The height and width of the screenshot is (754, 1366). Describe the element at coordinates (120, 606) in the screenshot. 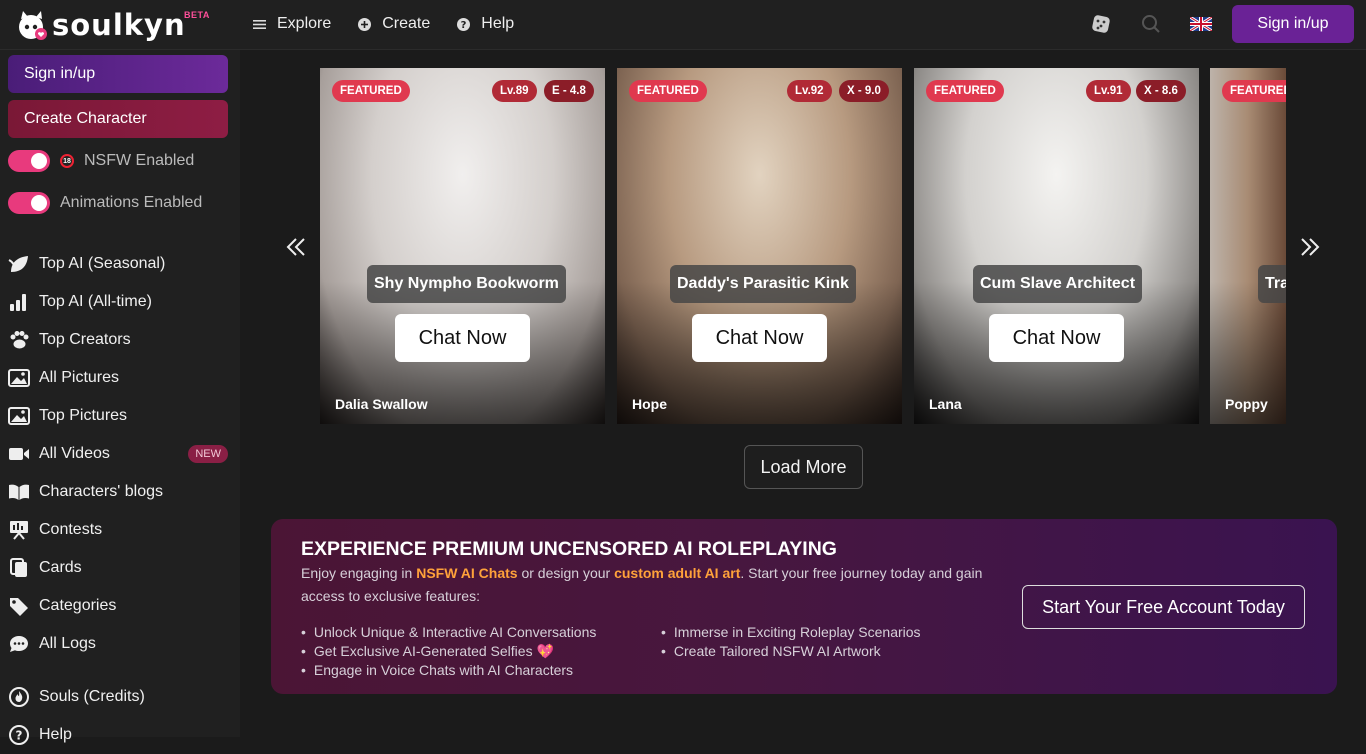

I see `sidebar-item-categories: Categories` at that location.